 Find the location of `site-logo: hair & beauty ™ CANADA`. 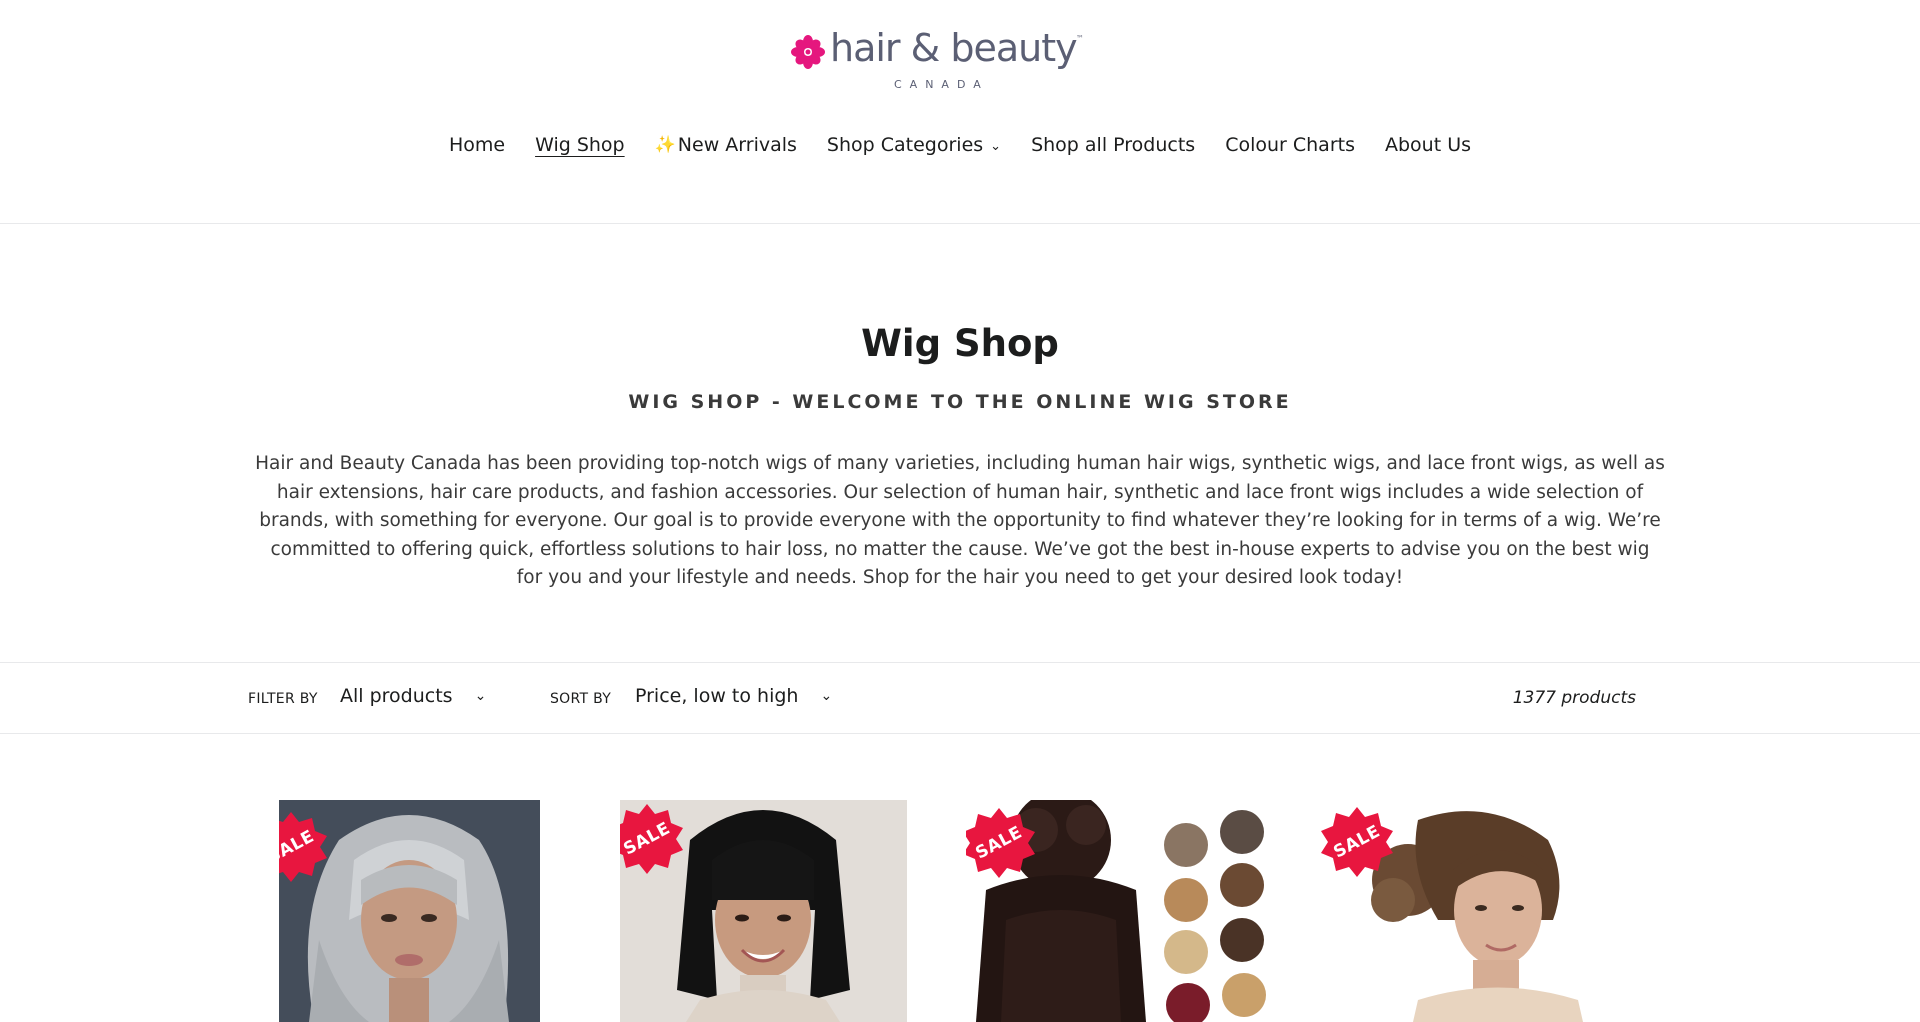

site-logo: hair & beauty ™ CANADA is located at coordinates (940, 62).